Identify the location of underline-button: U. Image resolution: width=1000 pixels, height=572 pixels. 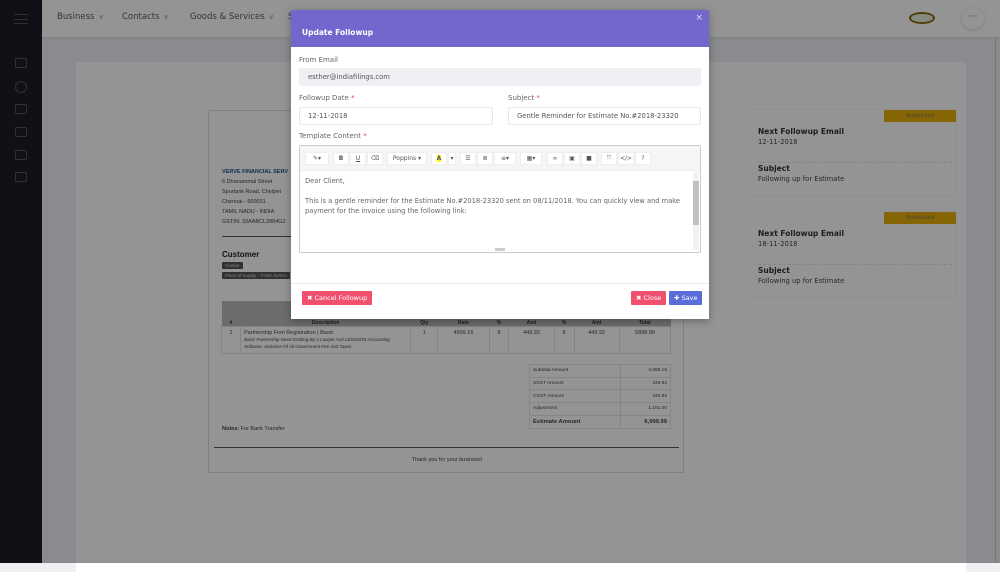
(358, 158).